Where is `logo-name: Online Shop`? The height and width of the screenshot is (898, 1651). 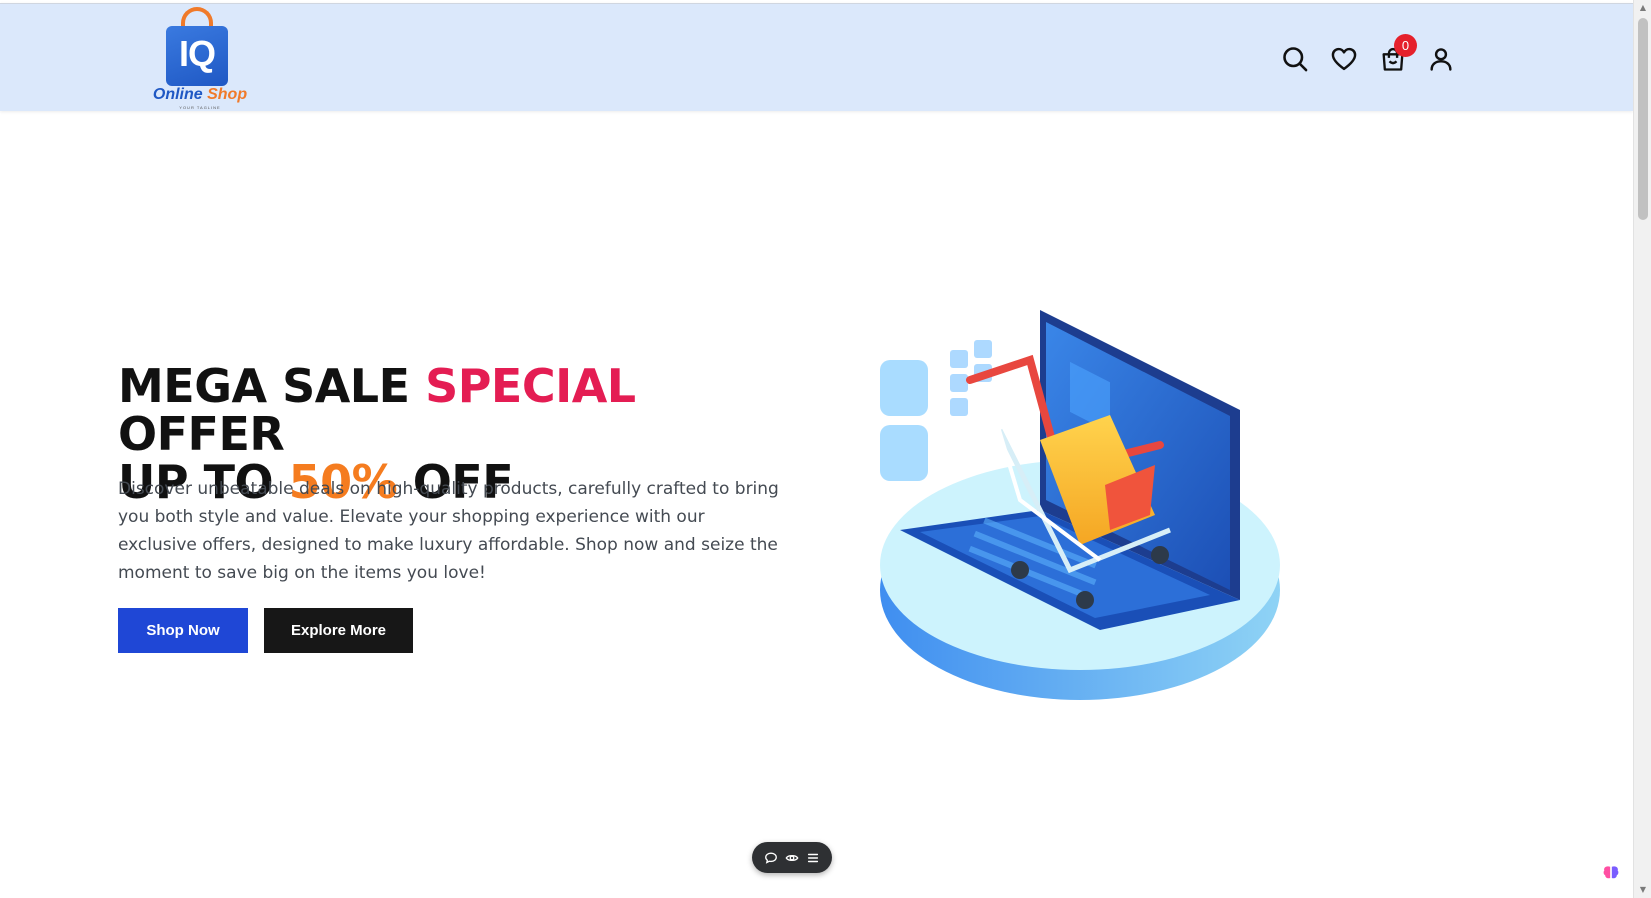 logo-name: Online Shop is located at coordinates (200, 95).